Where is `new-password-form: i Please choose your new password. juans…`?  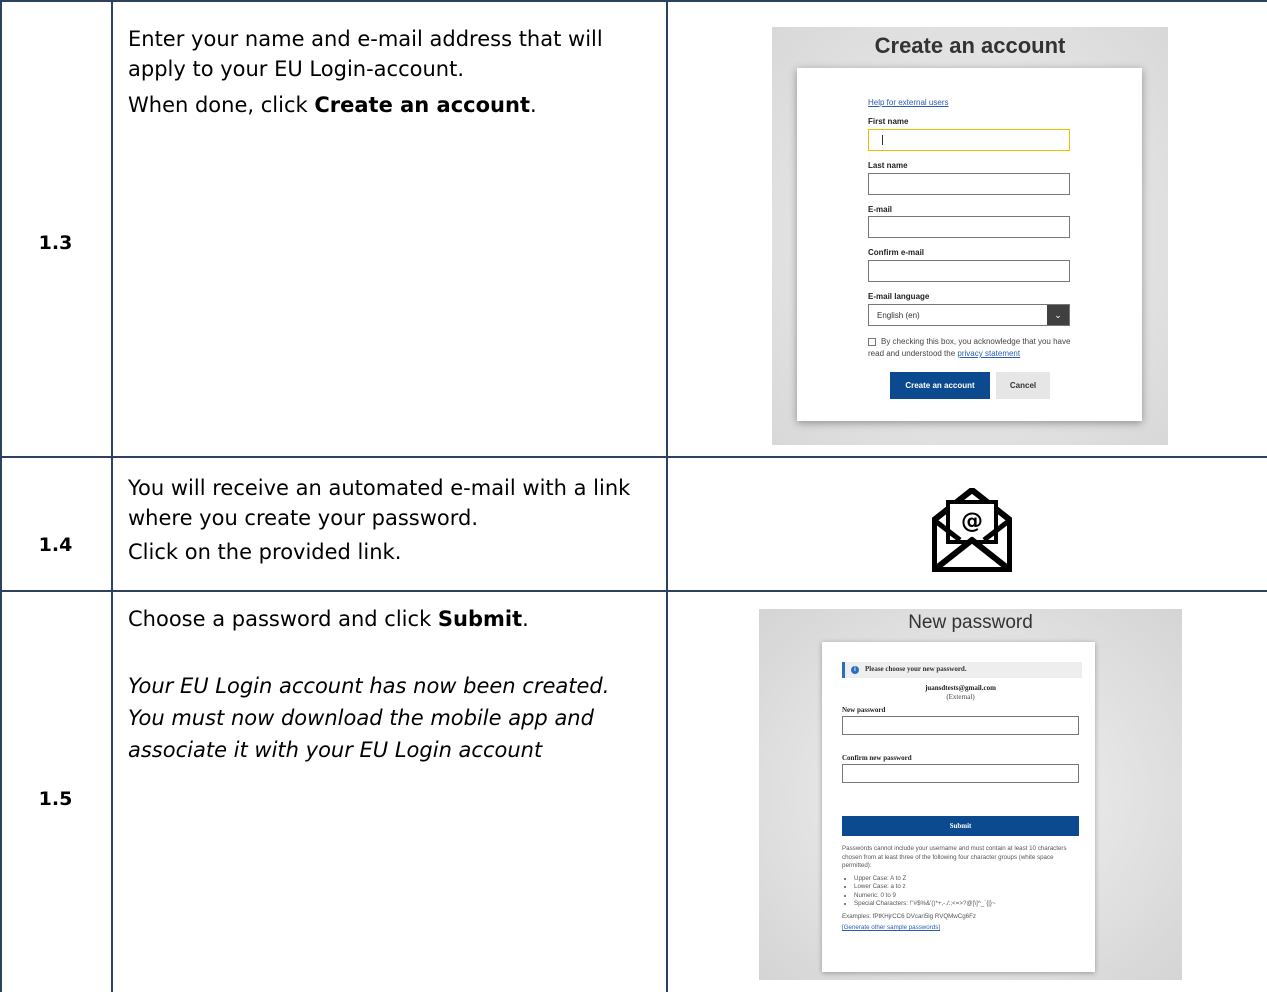
new-password-form: i Please choose your new password. juans… is located at coordinates (958, 807).